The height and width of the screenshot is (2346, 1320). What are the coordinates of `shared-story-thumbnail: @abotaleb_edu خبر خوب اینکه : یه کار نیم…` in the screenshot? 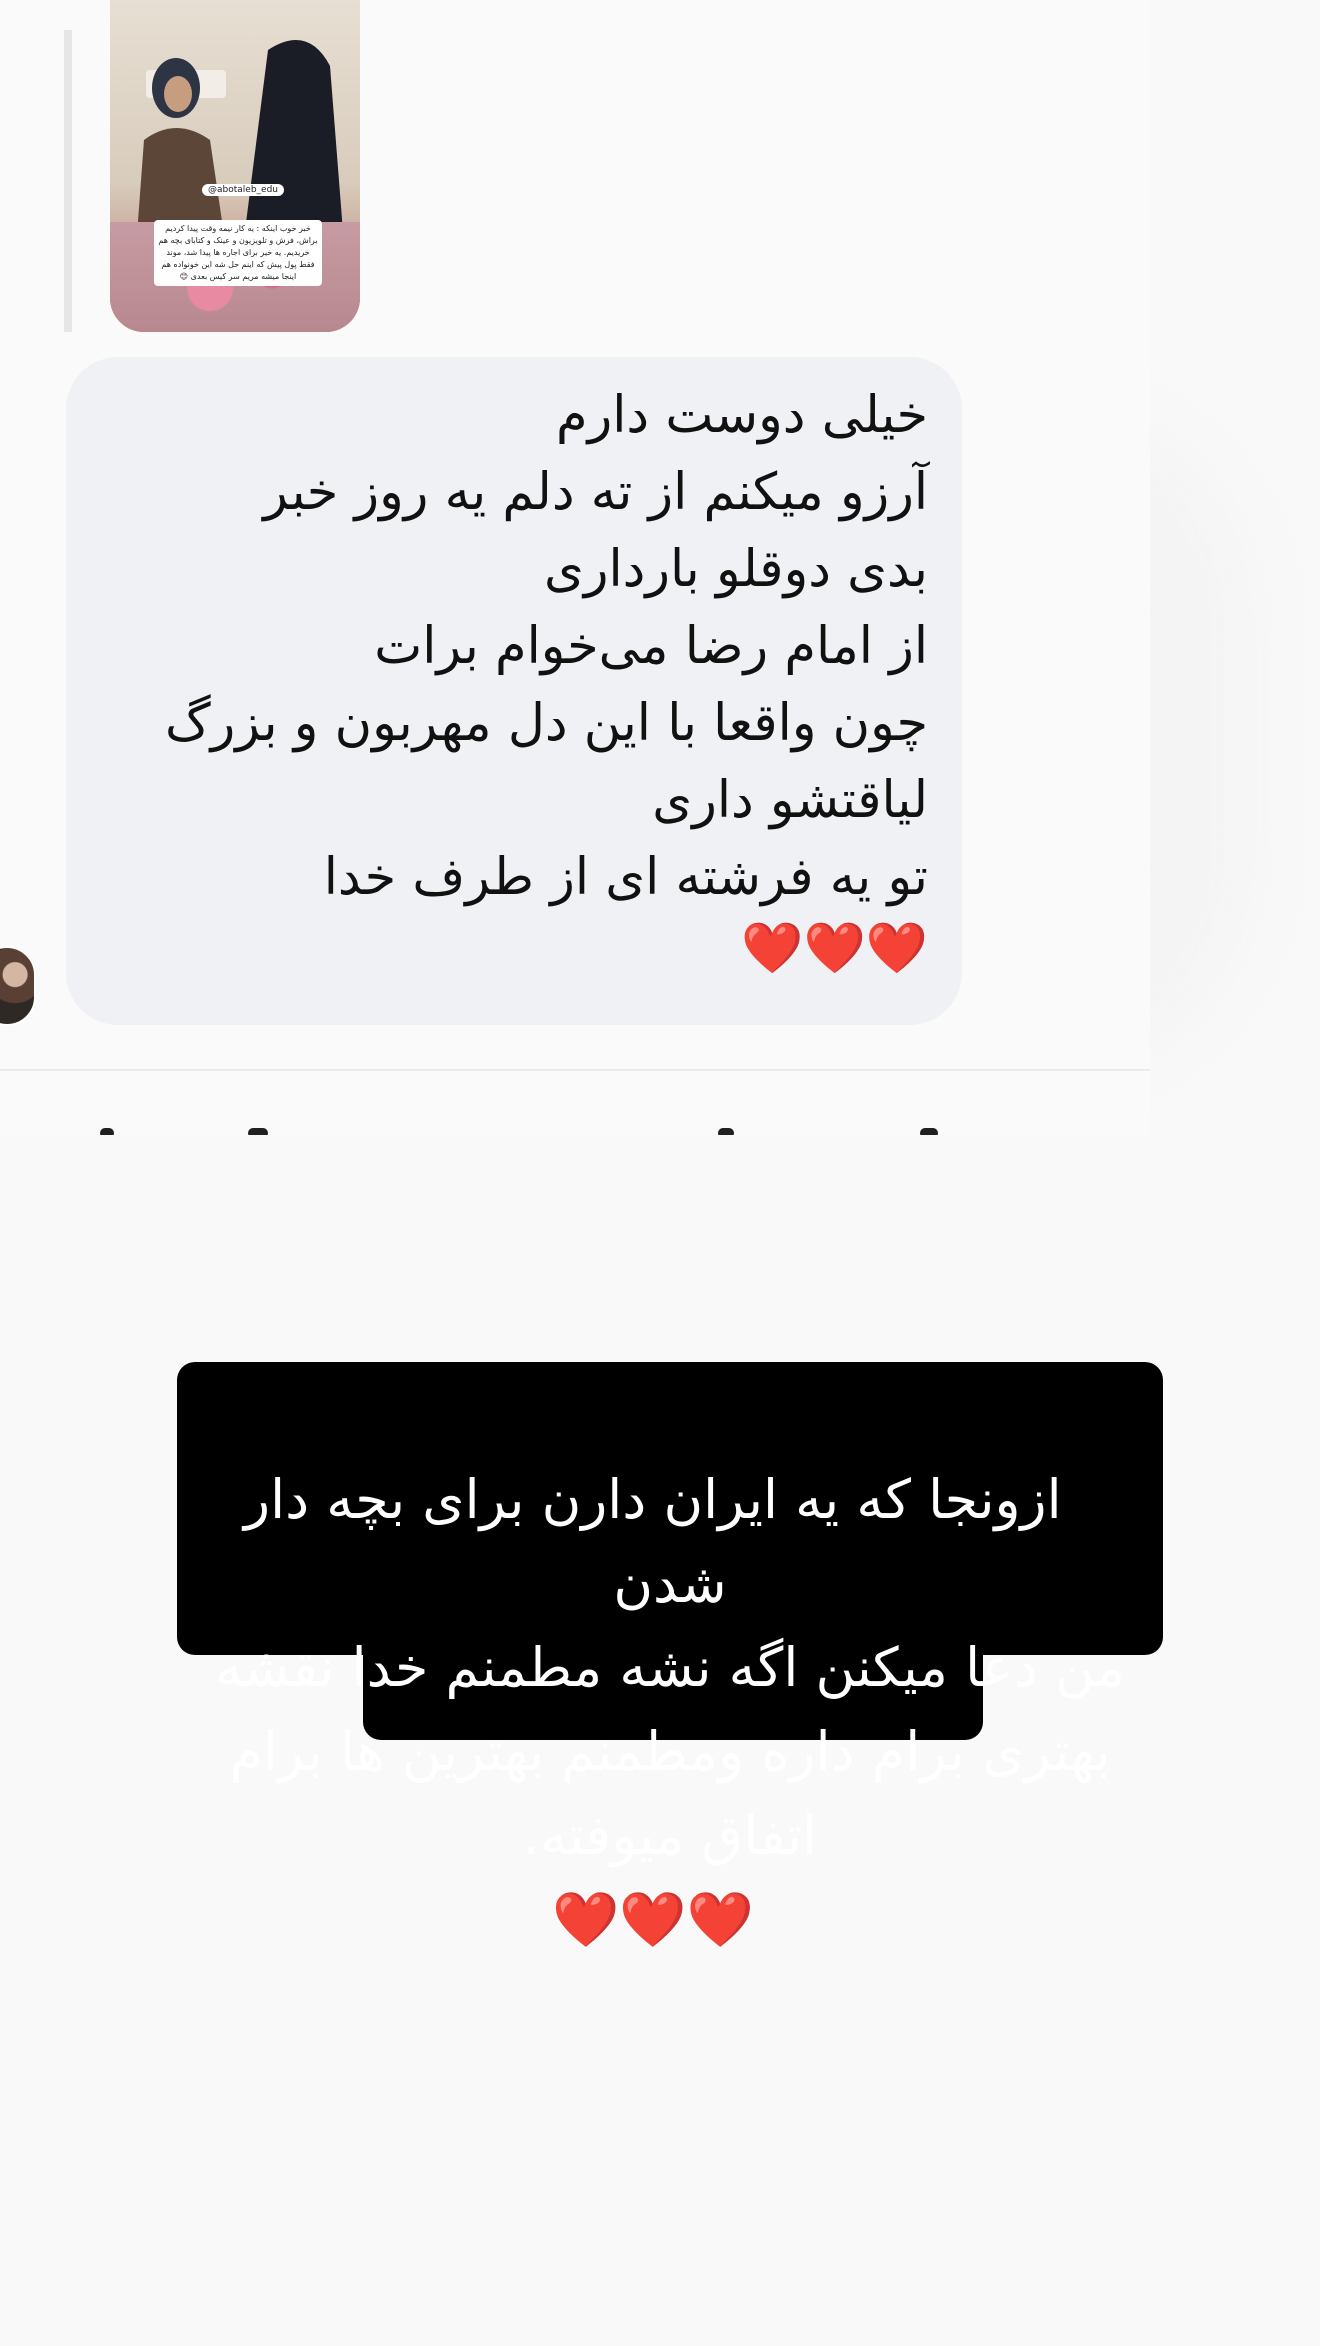 It's located at (235, 166).